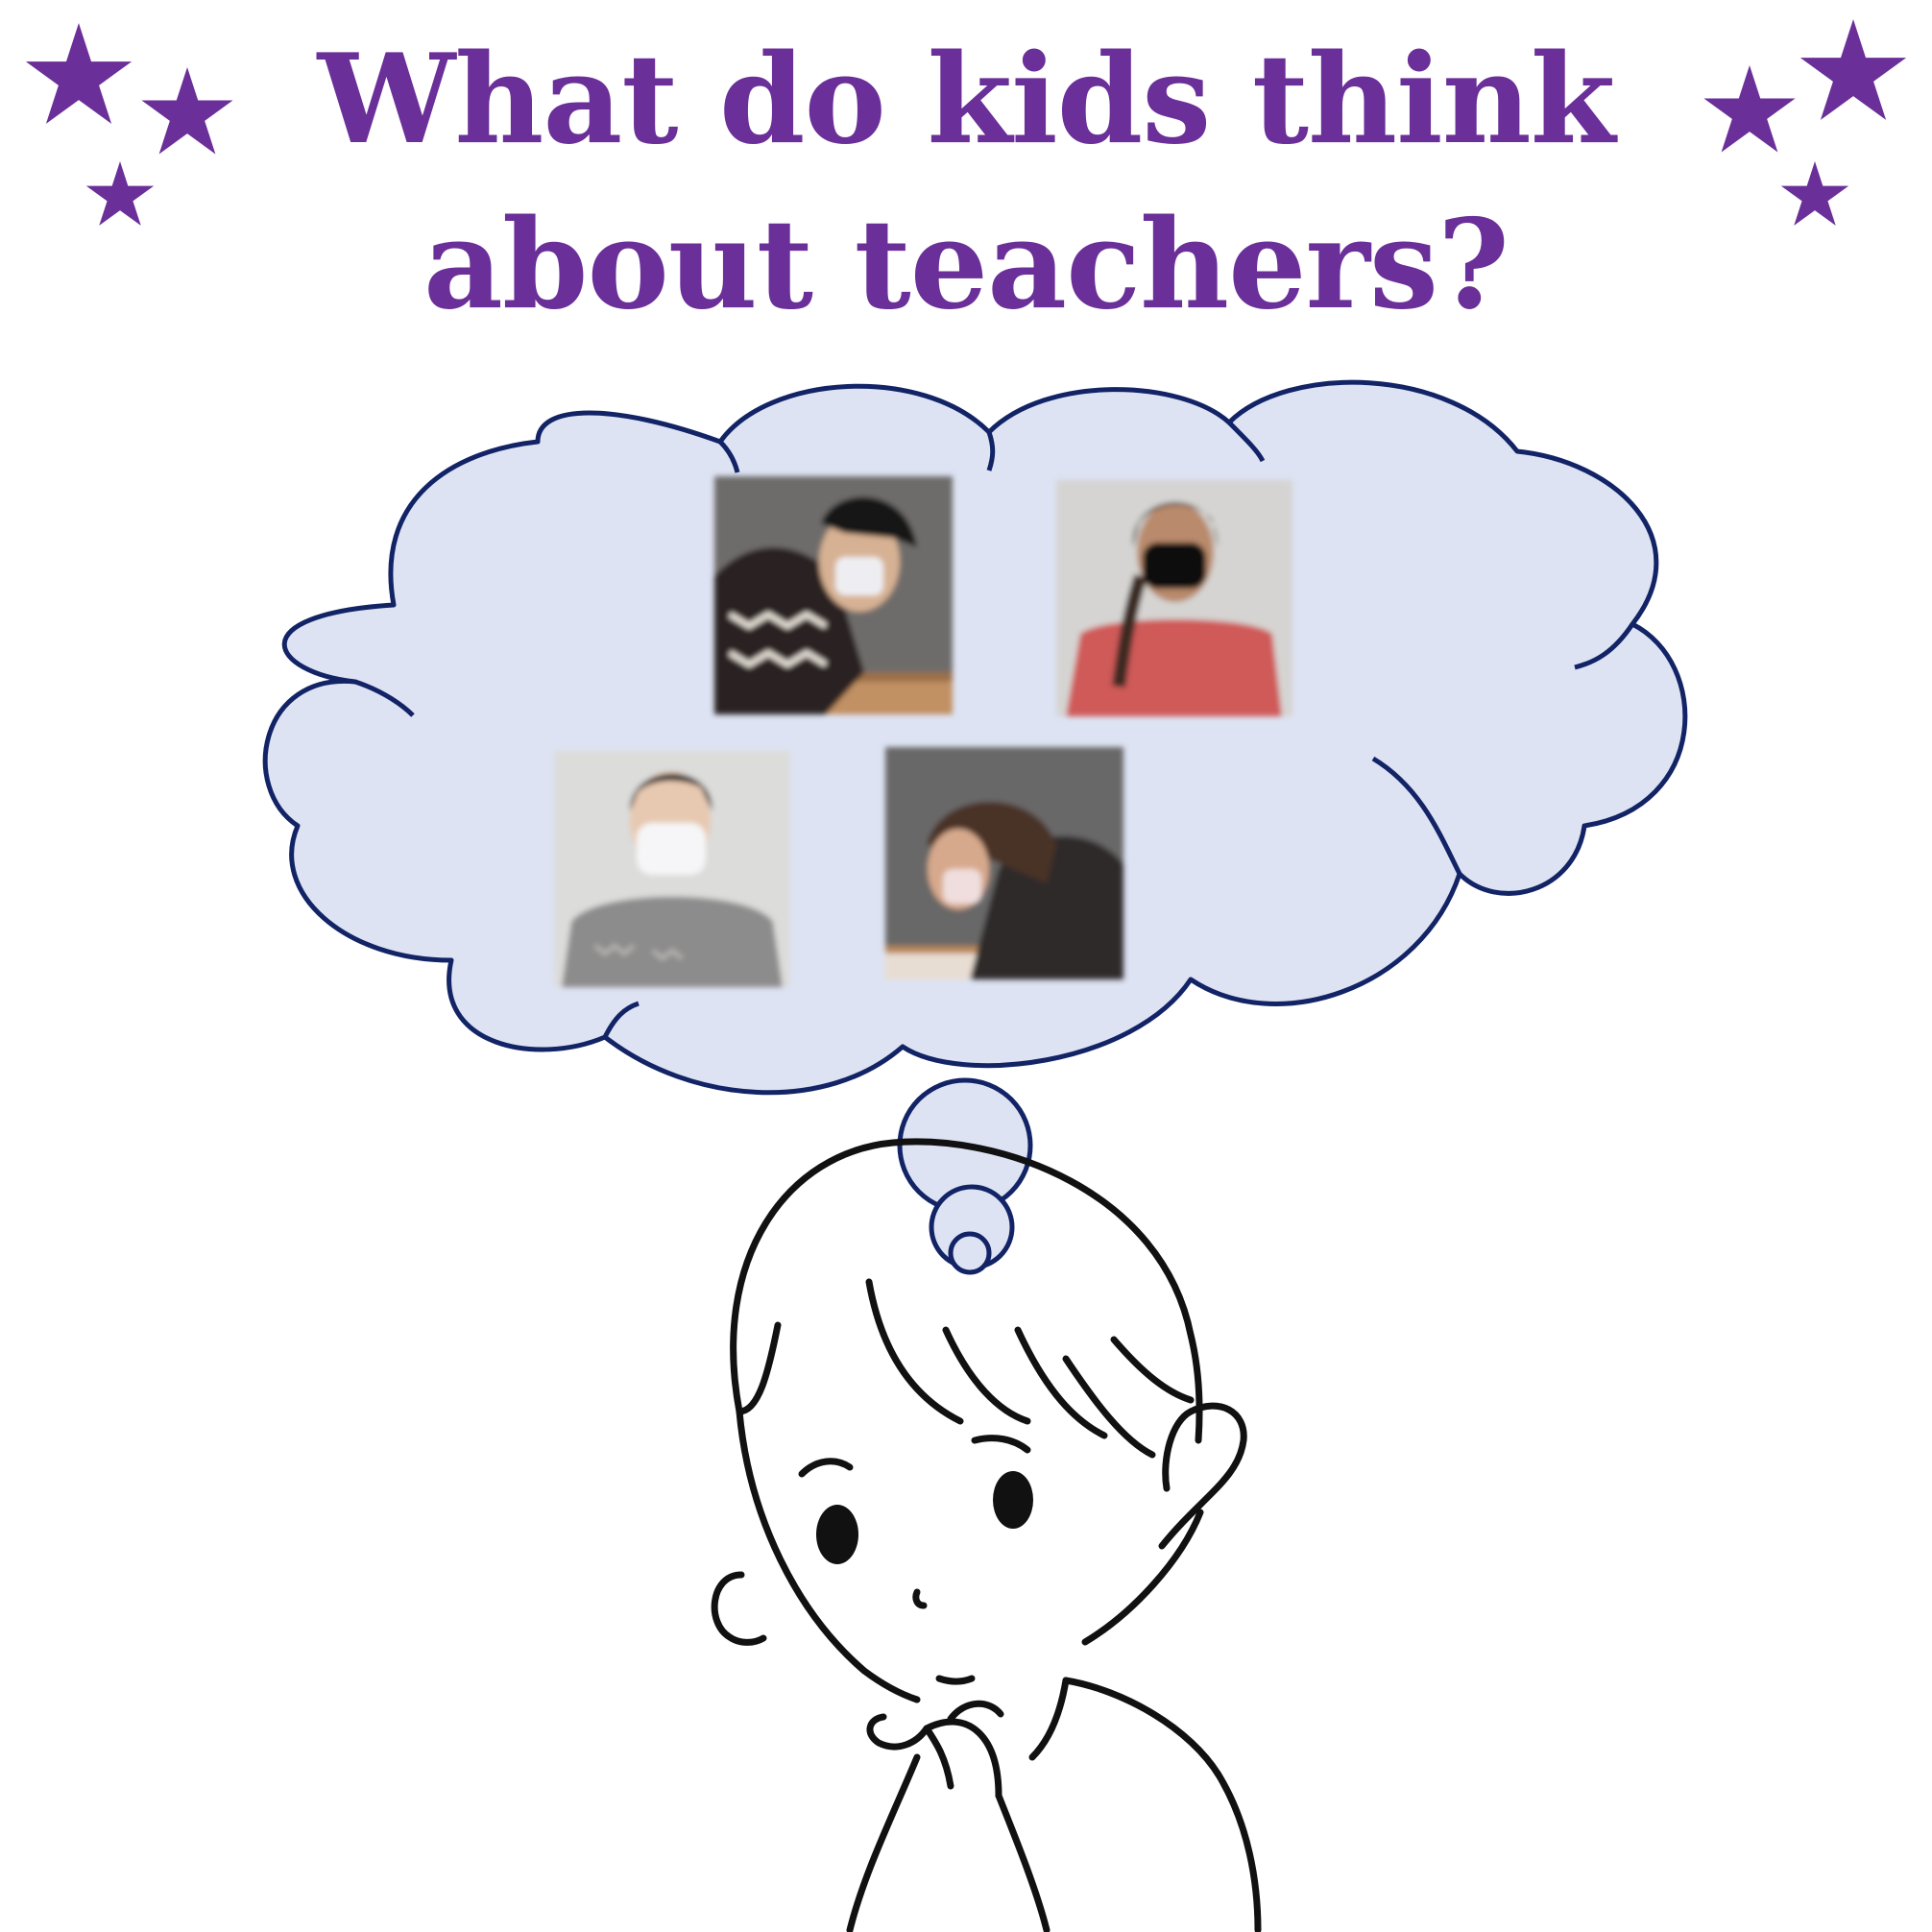  What do you see at coordinates (966, 100) in the screenshot?
I see `title-line-1: What do kids think` at bounding box center [966, 100].